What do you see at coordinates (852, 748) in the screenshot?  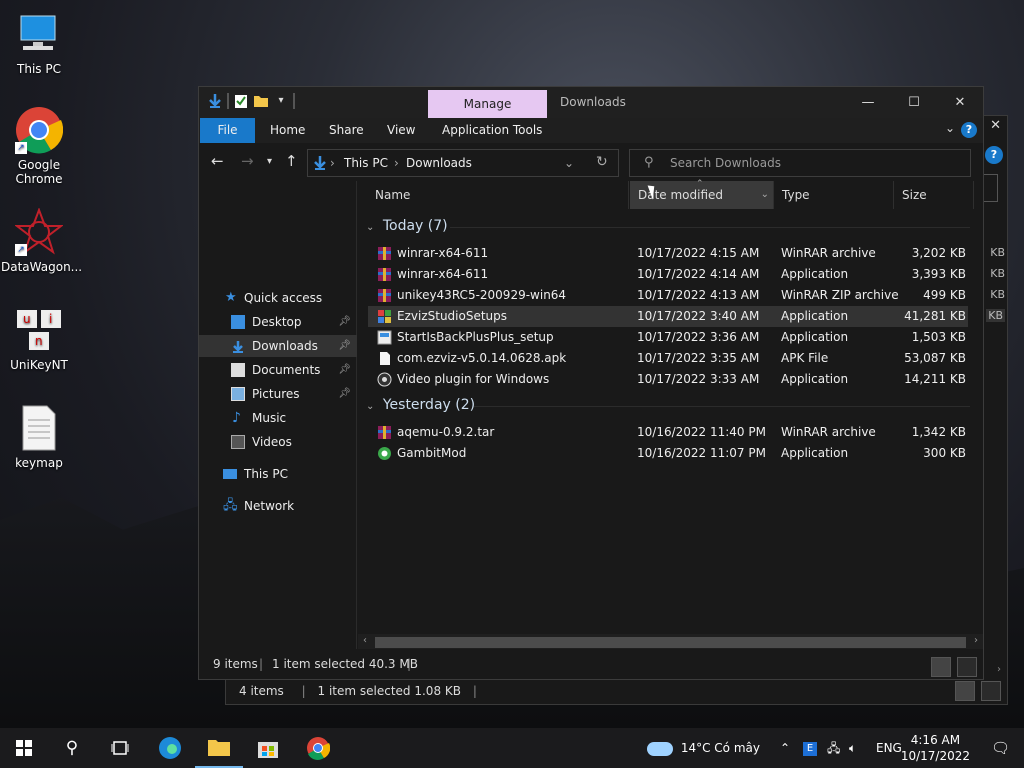 I see `volume-icon: 🔈︎` at bounding box center [852, 748].